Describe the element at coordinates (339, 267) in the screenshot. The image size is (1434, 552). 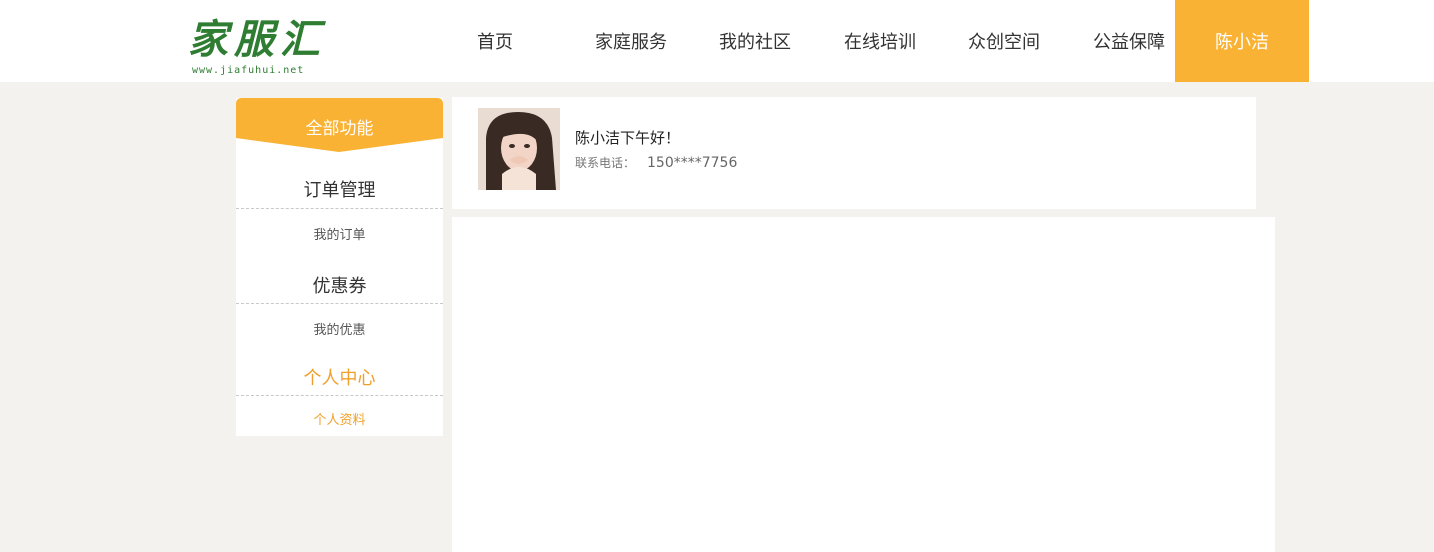
I see `sidebar-menu: 全部功能 订单管理 我的订单 优惠券 我的优惠 个人中心 个人资料` at that location.